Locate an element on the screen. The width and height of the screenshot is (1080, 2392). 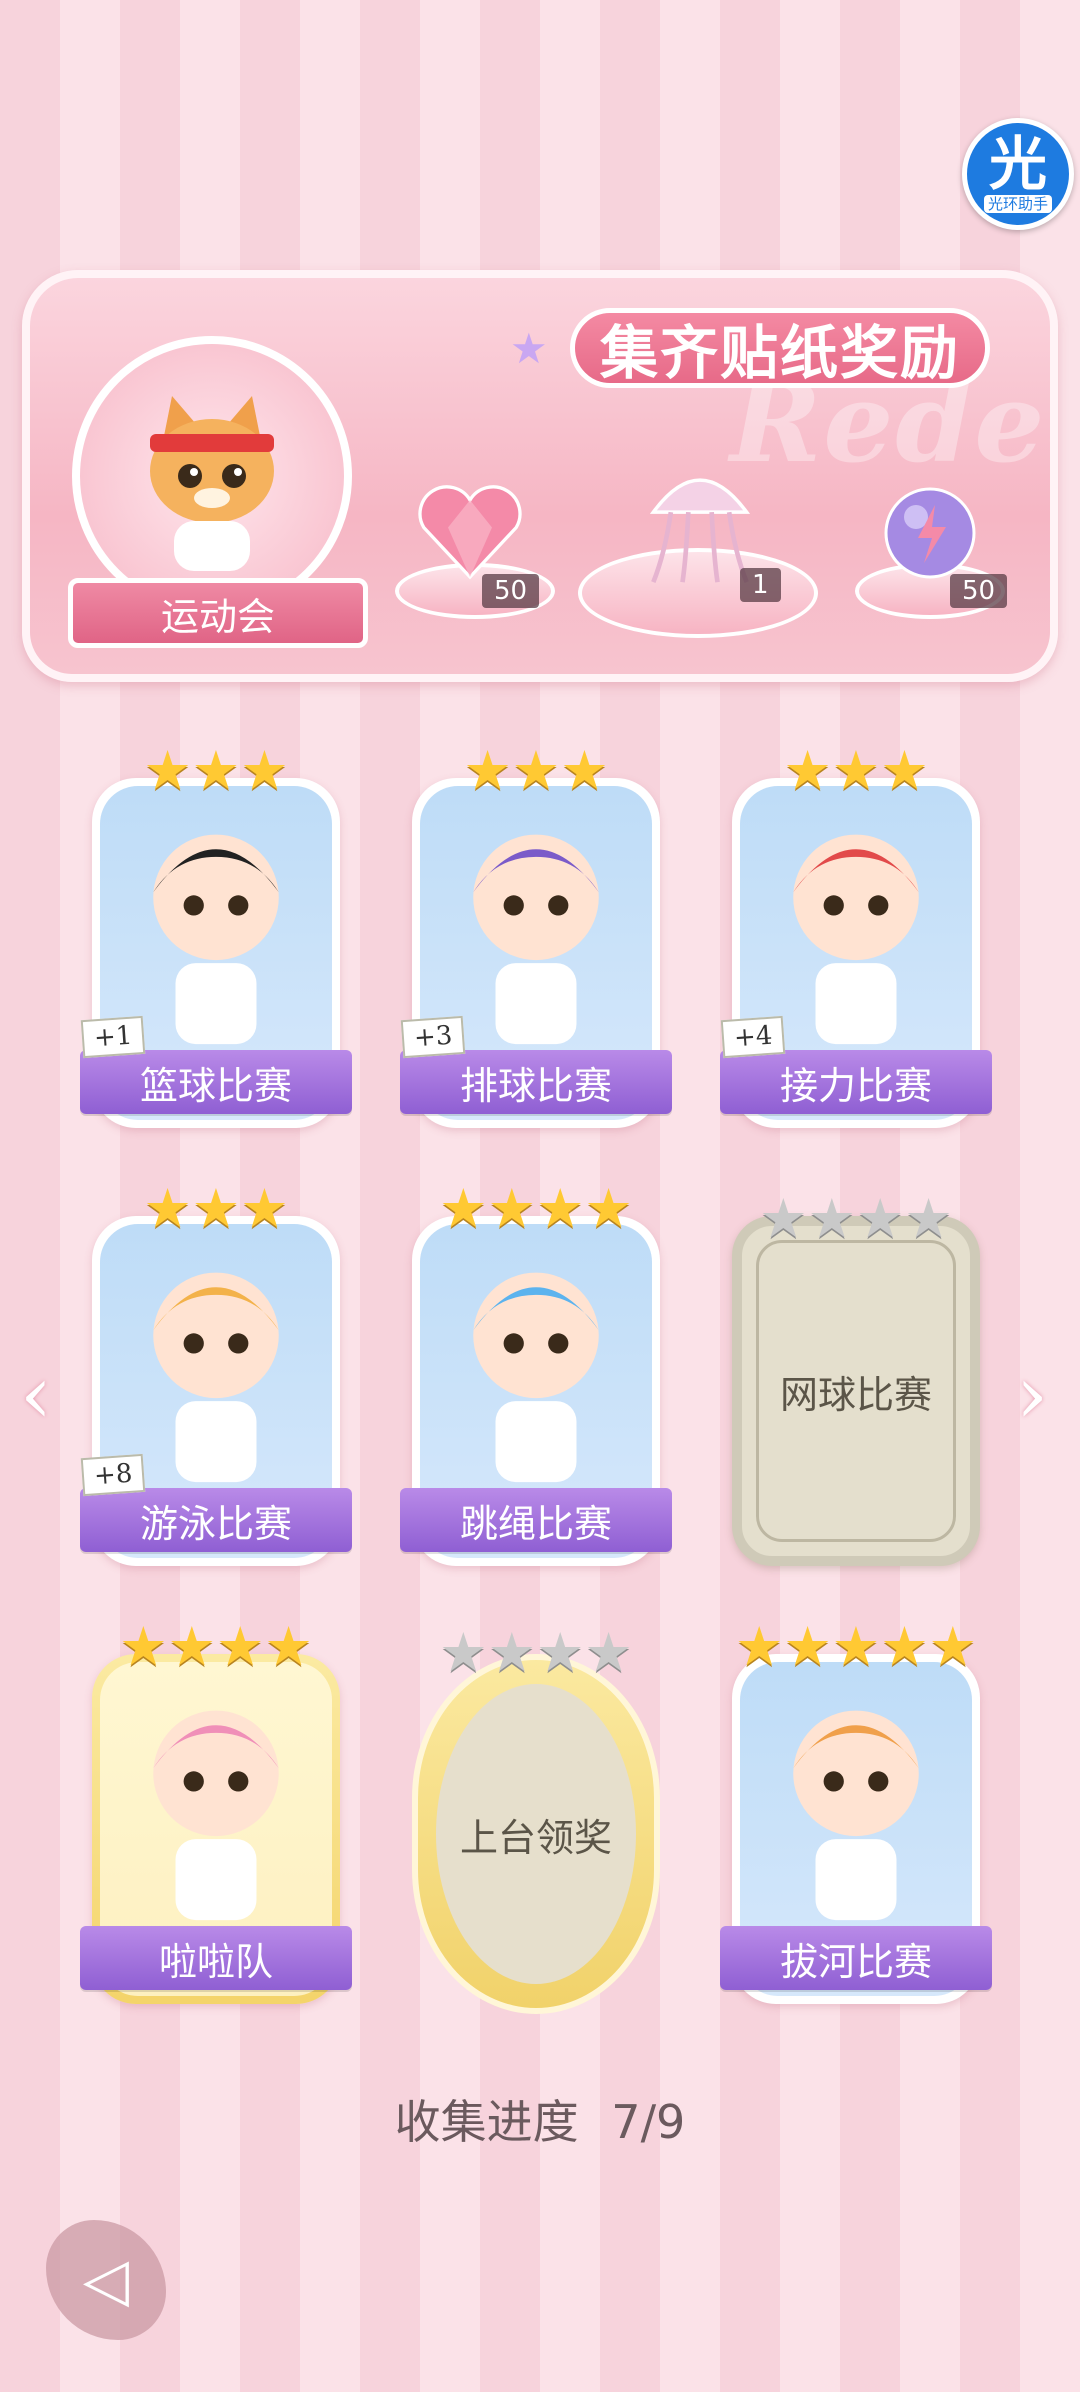
card-name: 上台领奖 is located at coordinates (536, 1834).